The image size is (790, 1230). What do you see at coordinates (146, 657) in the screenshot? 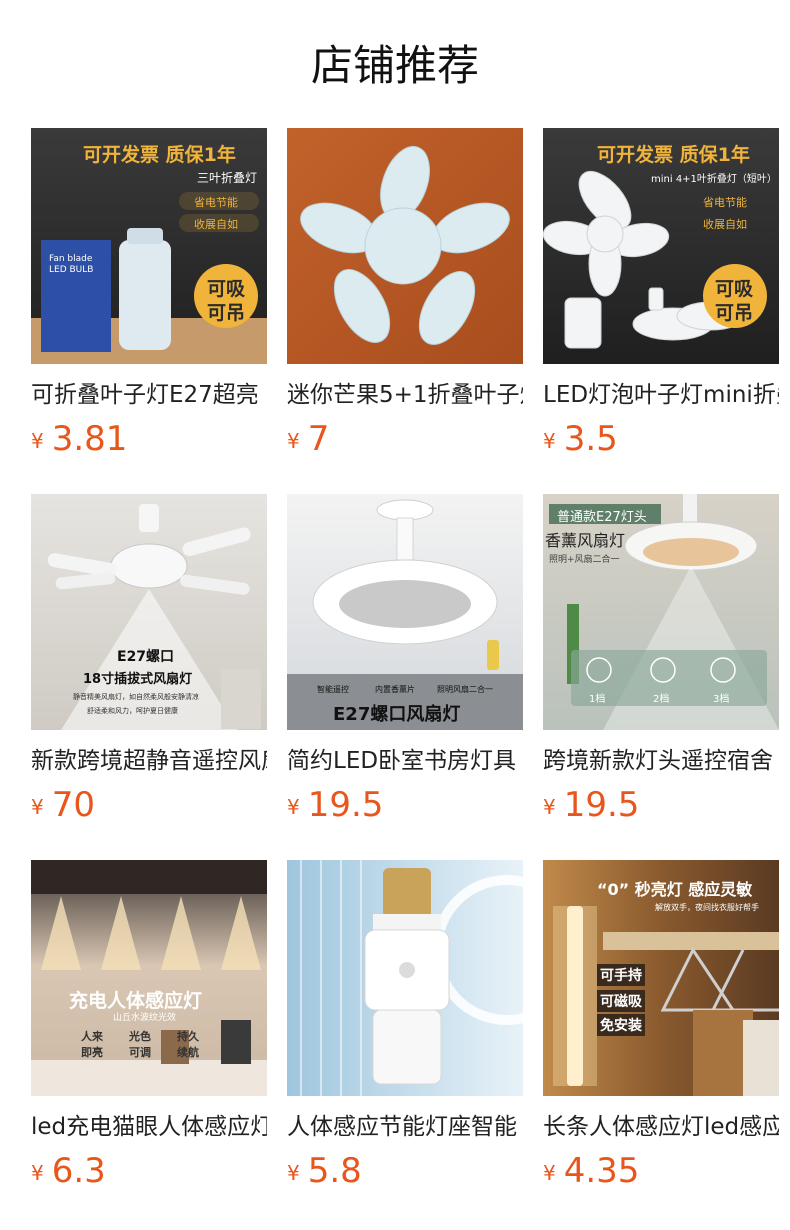
I see `image-text: E27螺口` at bounding box center [146, 657].